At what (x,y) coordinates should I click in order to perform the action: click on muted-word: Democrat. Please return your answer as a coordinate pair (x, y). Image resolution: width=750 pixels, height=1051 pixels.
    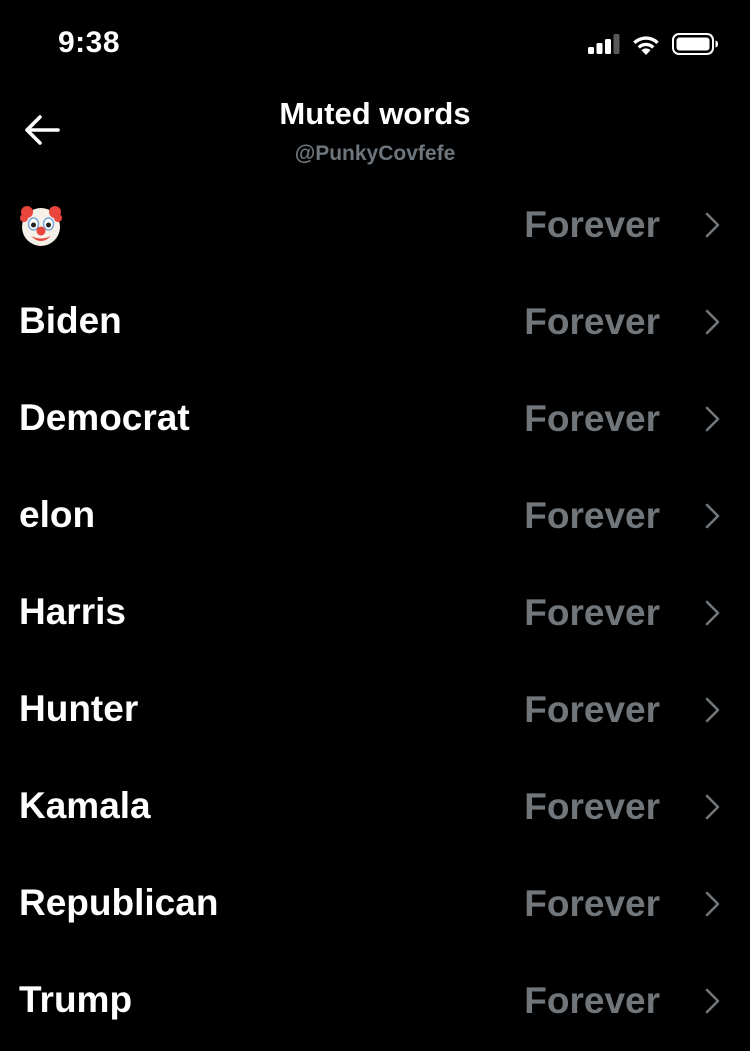
    Looking at the image, I should click on (104, 417).